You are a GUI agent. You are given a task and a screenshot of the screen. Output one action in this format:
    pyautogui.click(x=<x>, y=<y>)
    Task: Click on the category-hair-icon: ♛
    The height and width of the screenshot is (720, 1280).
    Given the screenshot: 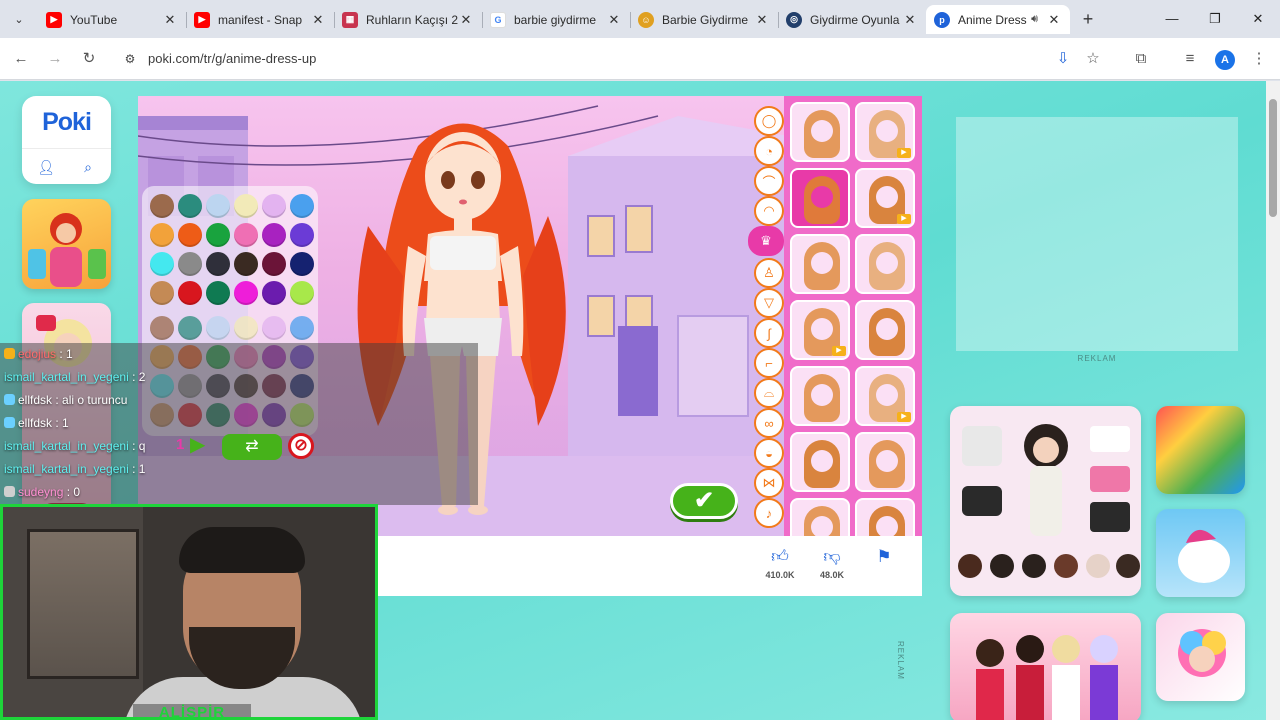 What is the action you would take?
    pyautogui.click(x=766, y=241)
    